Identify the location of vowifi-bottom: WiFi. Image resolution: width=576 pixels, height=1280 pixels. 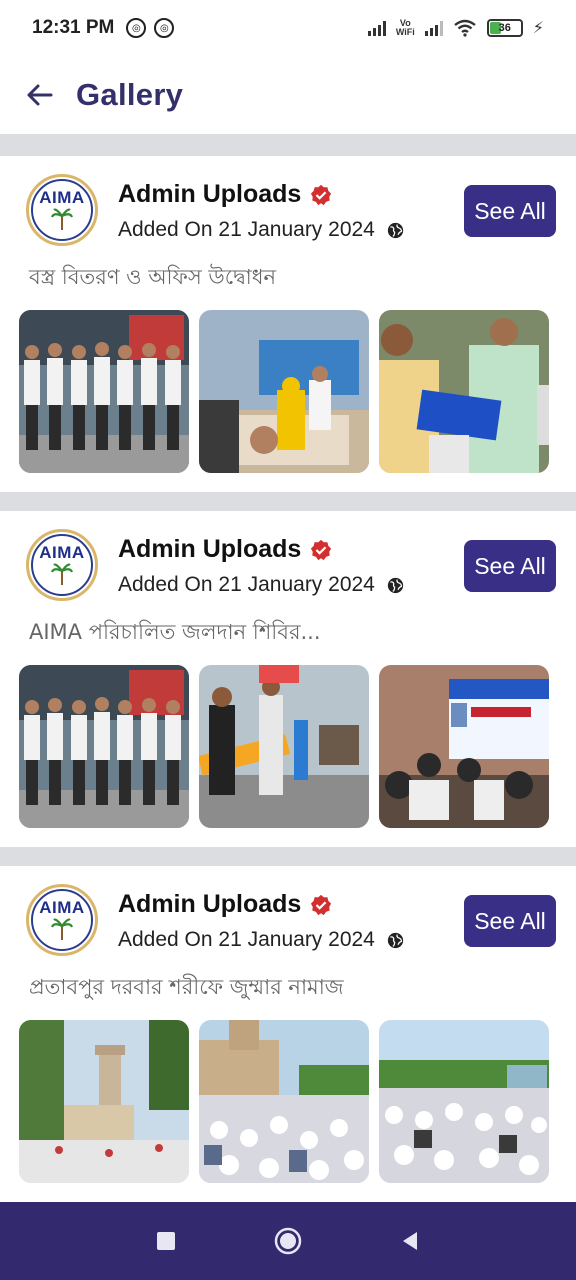
(405, 32).